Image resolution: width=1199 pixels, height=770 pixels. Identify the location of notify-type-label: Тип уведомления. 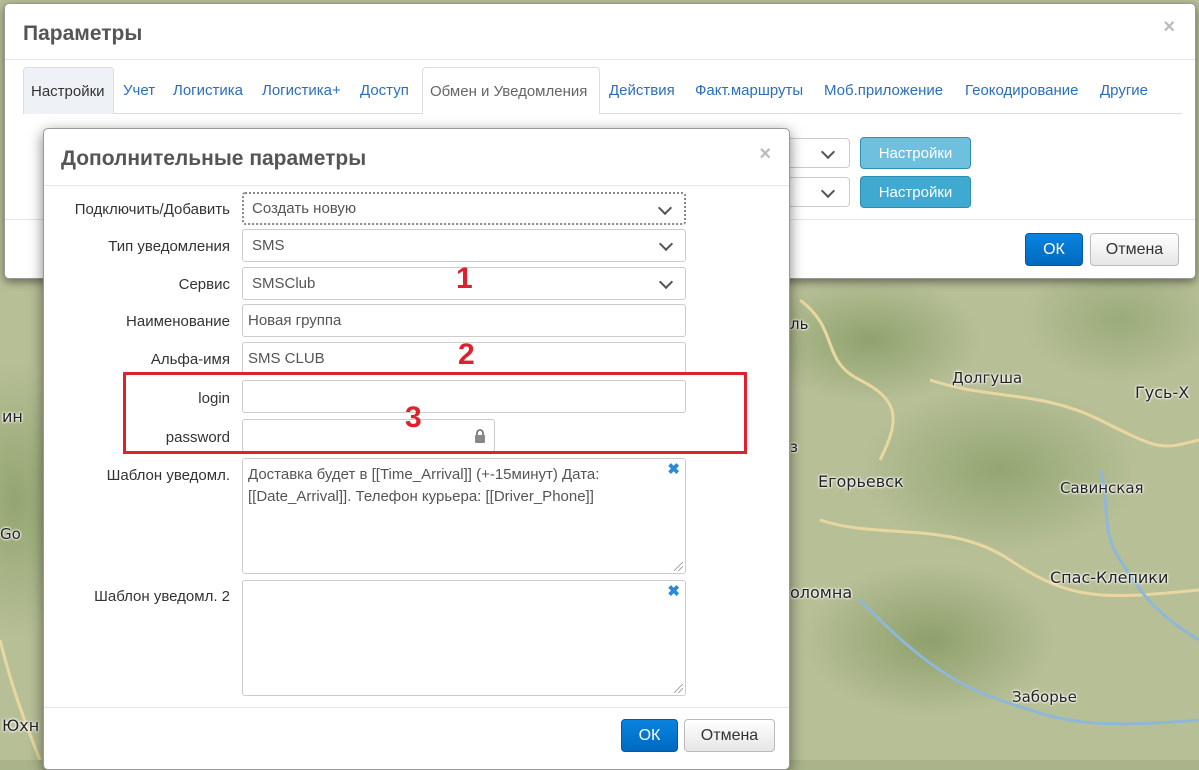
(169, 246).